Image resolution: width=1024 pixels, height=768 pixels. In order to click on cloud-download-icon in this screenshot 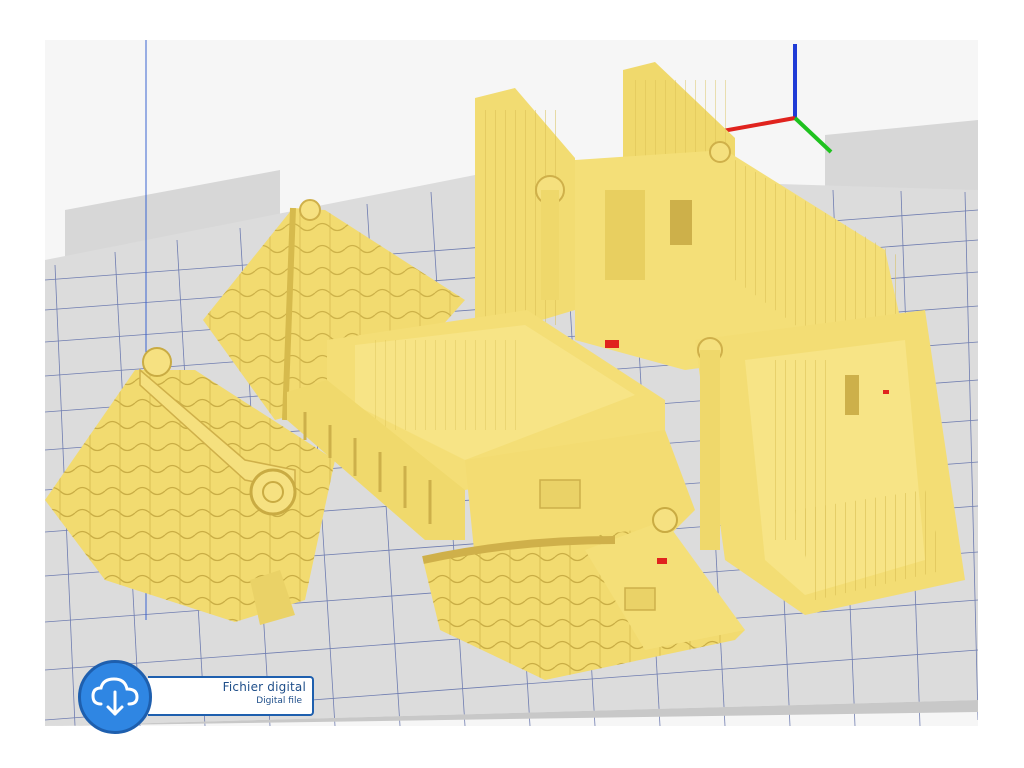, I will do `click(115, 697)`.